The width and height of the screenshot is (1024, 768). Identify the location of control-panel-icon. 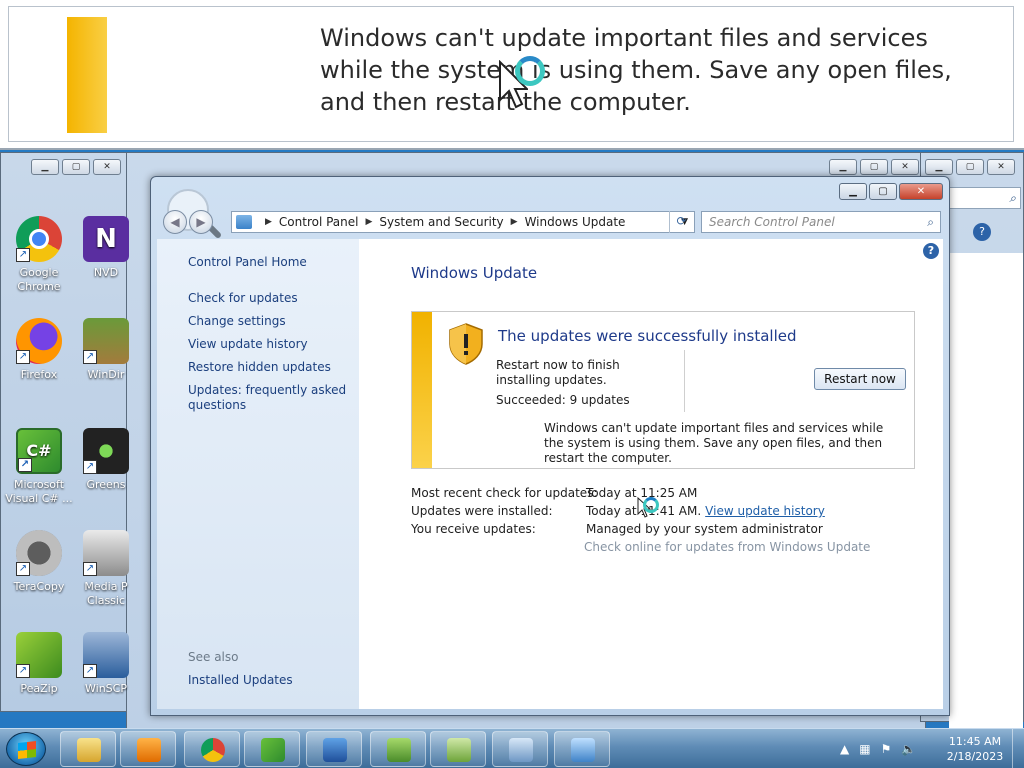
(583, 750).